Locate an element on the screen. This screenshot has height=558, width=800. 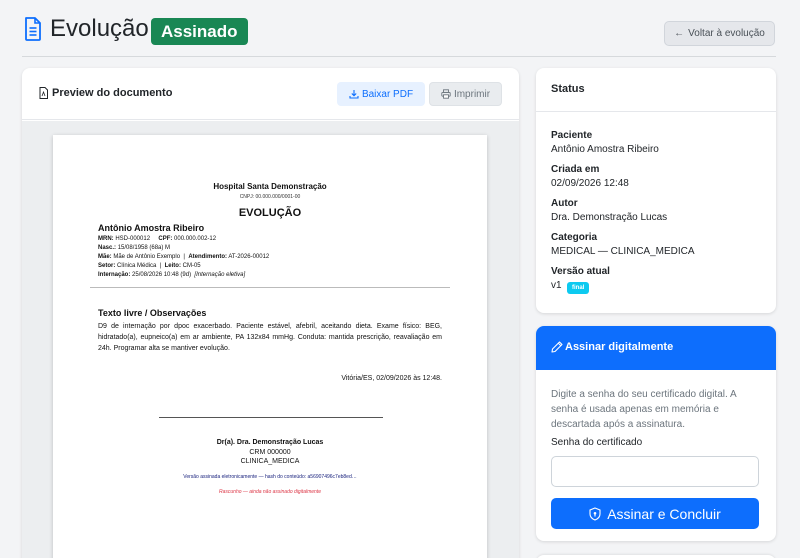
page-header: Evolução Assinado ← Voltar à evolução is located at coordinates (400, 29).